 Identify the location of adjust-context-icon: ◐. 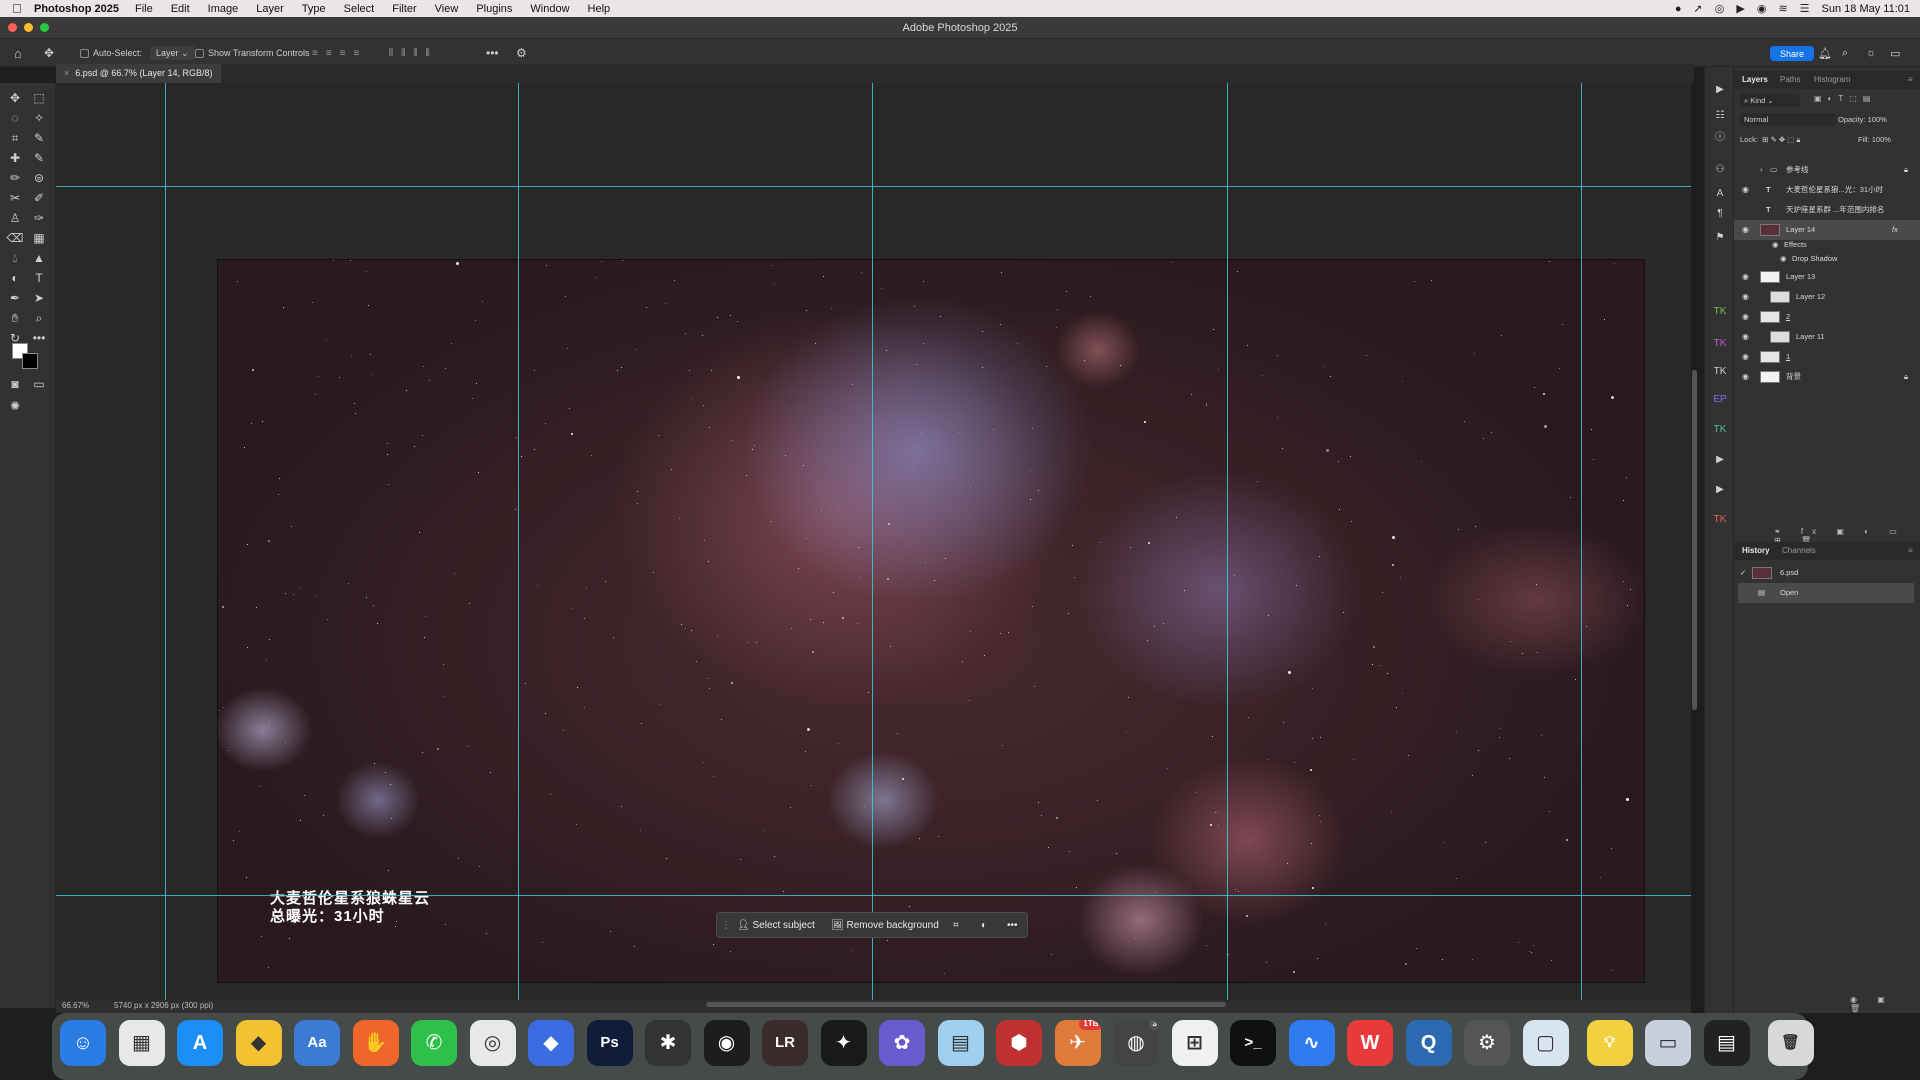
(984, 925).